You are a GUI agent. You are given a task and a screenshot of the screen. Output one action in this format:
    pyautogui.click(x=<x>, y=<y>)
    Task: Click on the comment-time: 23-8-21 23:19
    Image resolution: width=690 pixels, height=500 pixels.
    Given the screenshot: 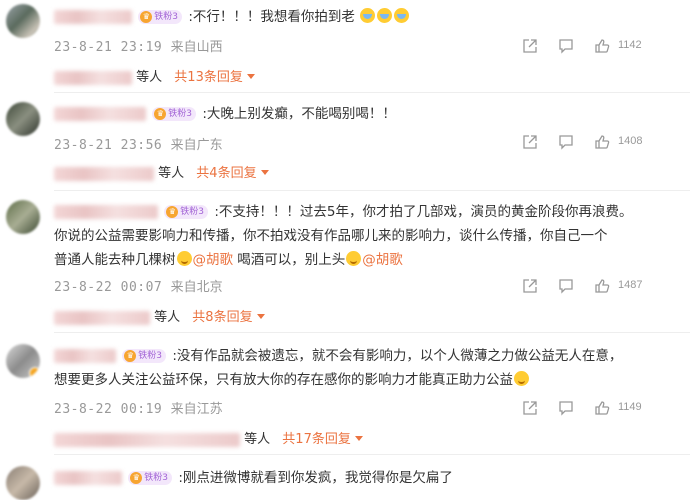 What is the action you would take?
    pyautogui.click(x=108, y=47)
    